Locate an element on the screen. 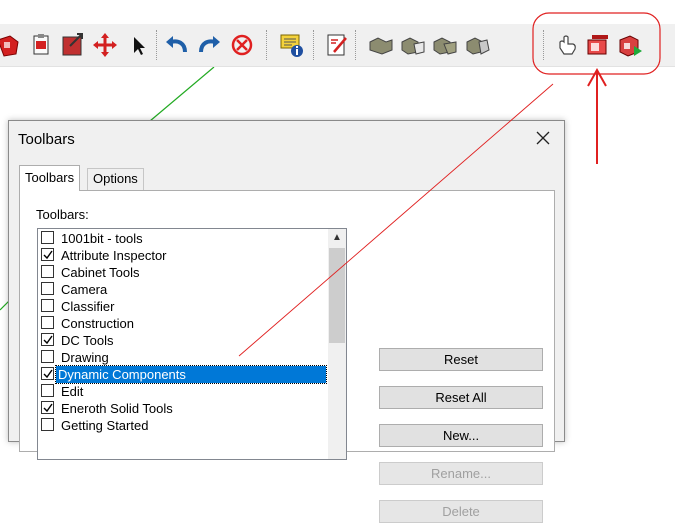  dynamic-attributes-icon is located at coordinates (631, 45).